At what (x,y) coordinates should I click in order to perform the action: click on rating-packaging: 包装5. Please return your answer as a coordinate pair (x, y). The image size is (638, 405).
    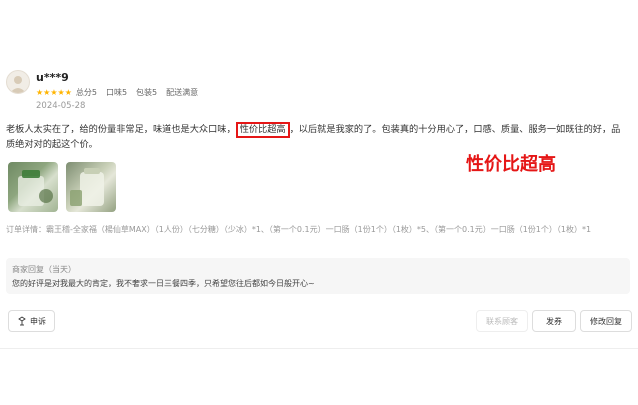
    Looking at the image, I should click on (147, 92).